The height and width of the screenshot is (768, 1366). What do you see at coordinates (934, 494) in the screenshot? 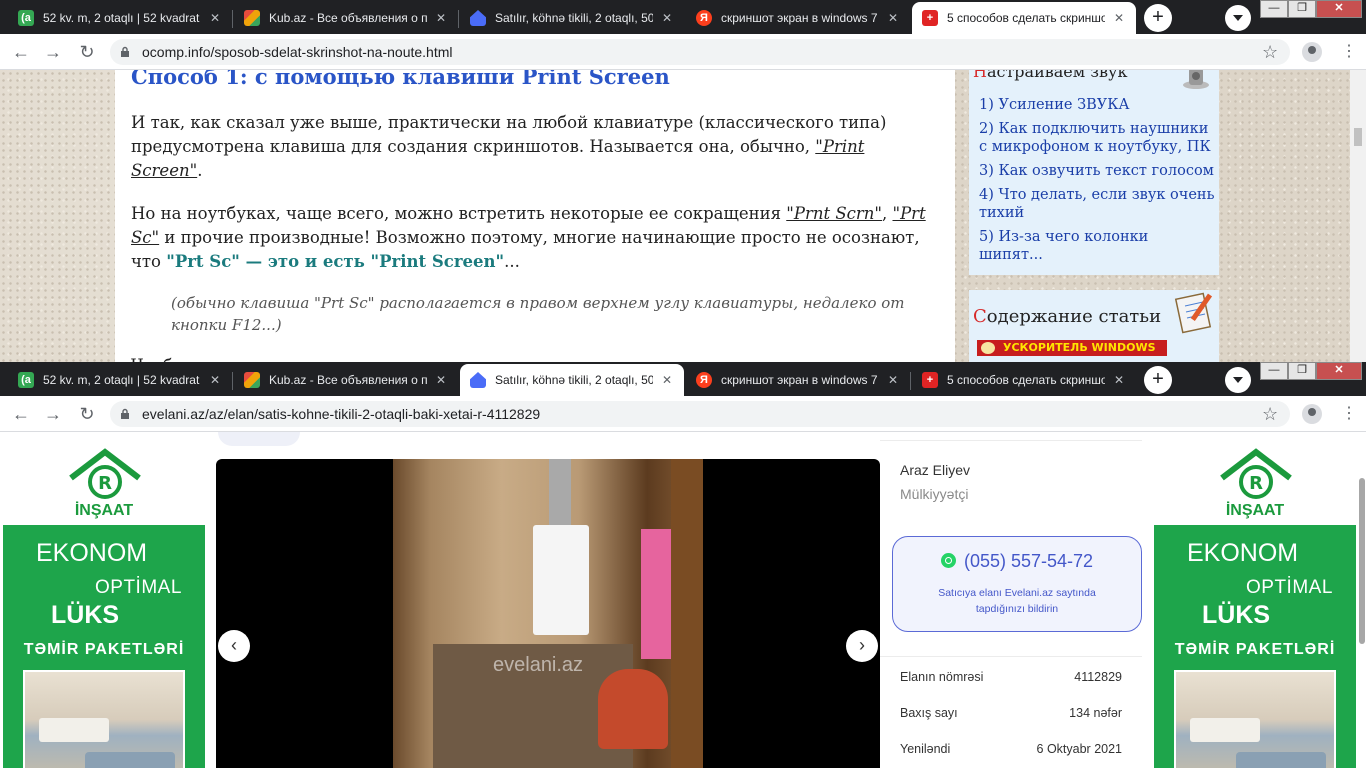
I see `seller-role: Mülkiyyətçi` at bounding box center [934, 494].